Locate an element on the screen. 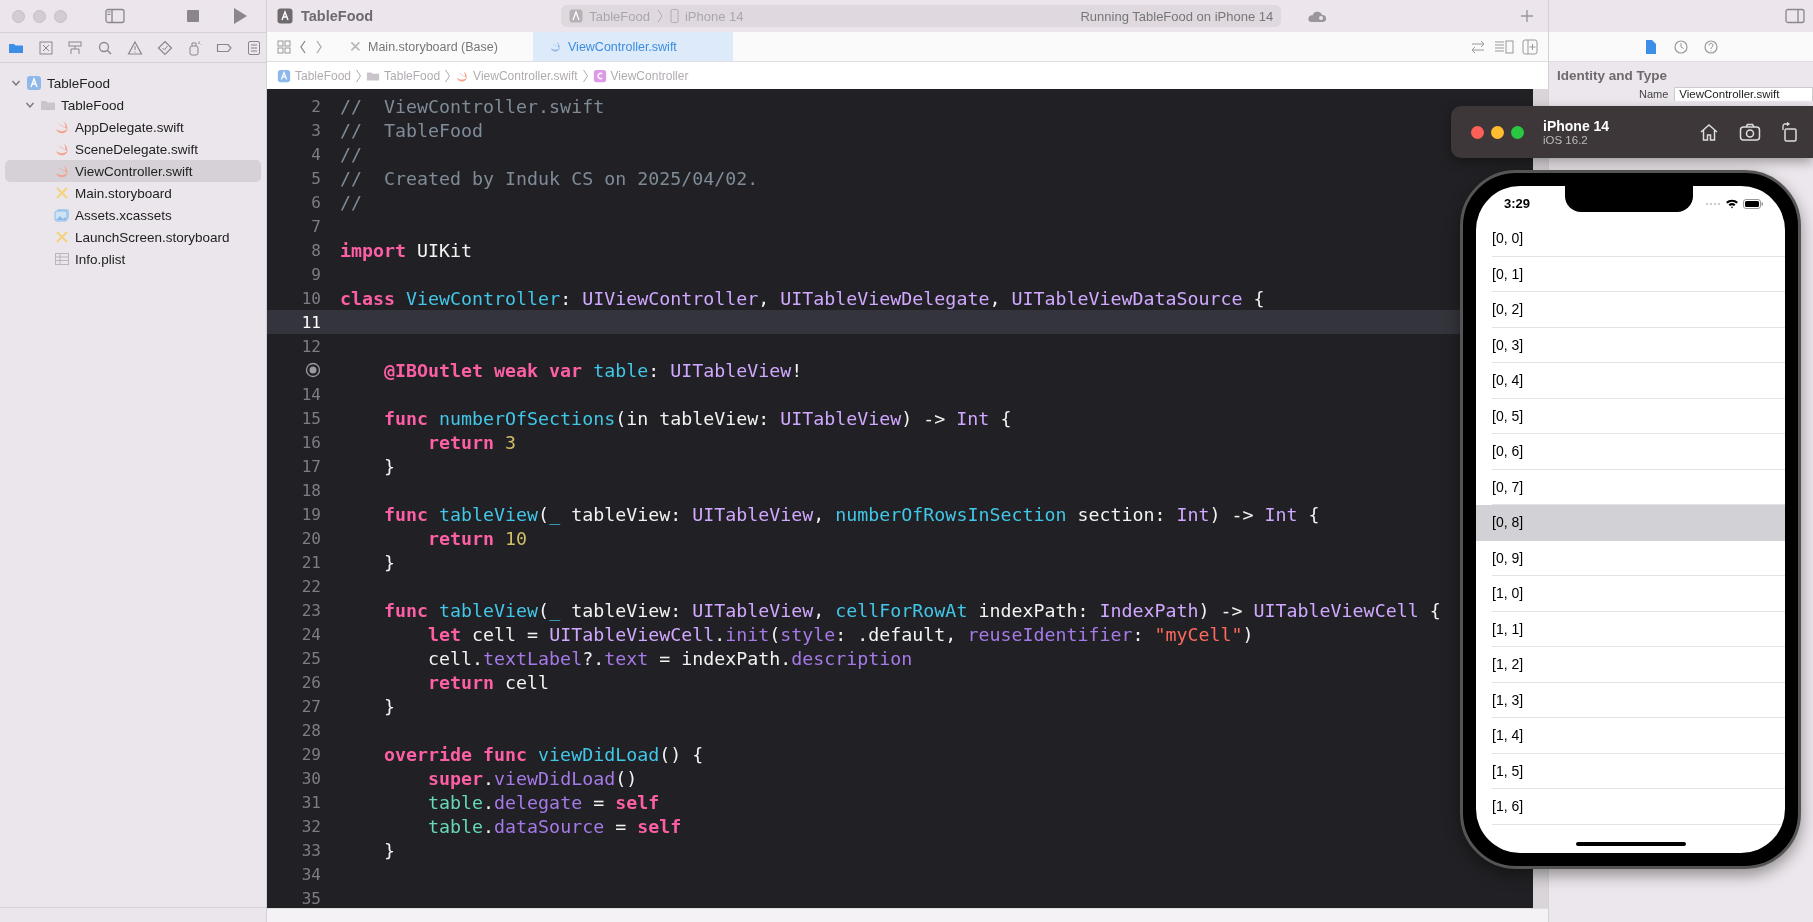  back-icon is located at coordinates (303, 46).